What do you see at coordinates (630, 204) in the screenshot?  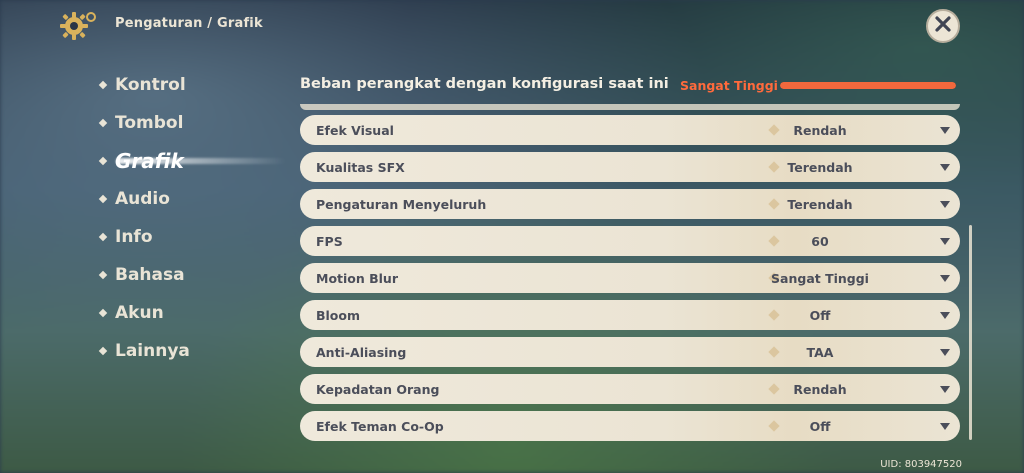 I see `setting-row-pengaturan-menyeluruh: Pengaturan Menyeluruh Terendah` at bounding box center [630, 204].